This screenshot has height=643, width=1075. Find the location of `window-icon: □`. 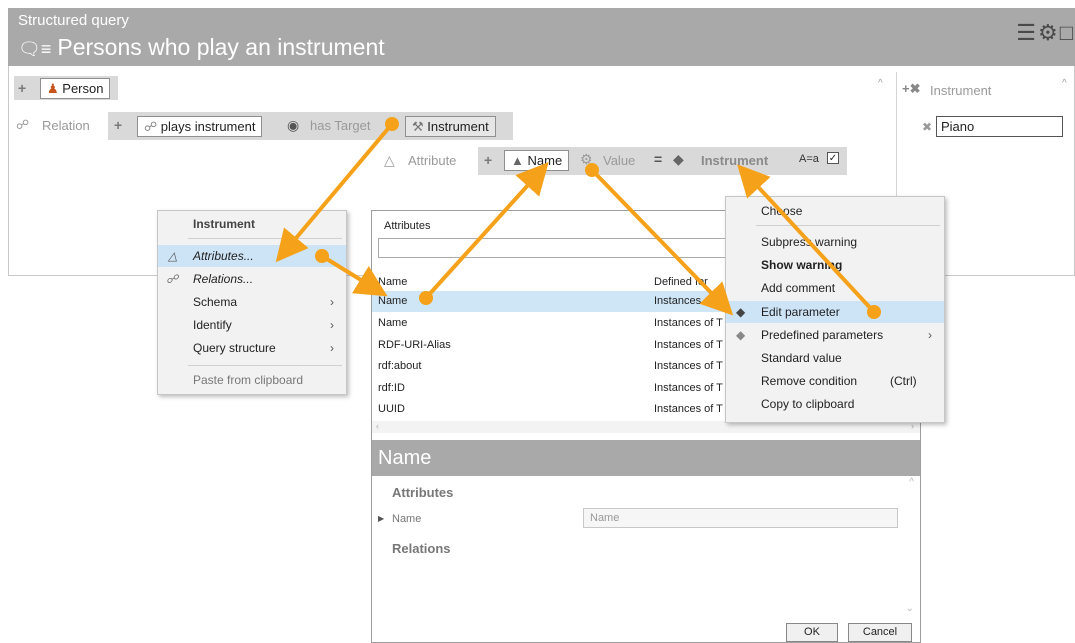

window-icon: □ is located at coordinates (1067, 32).